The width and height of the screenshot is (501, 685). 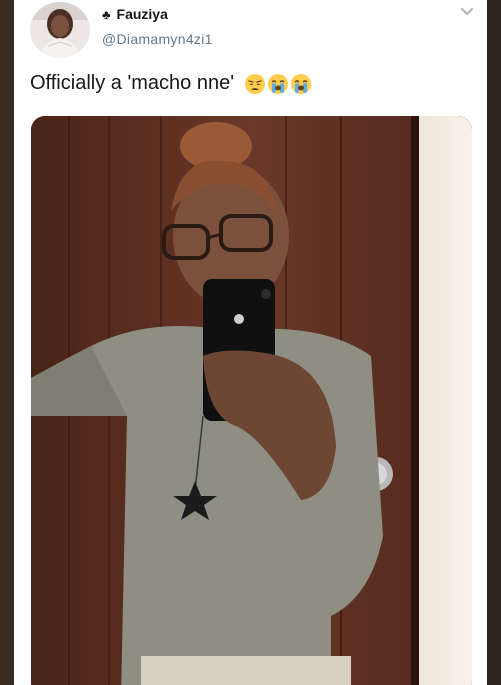 I want to click on avatar, so click(x=60, y=30).